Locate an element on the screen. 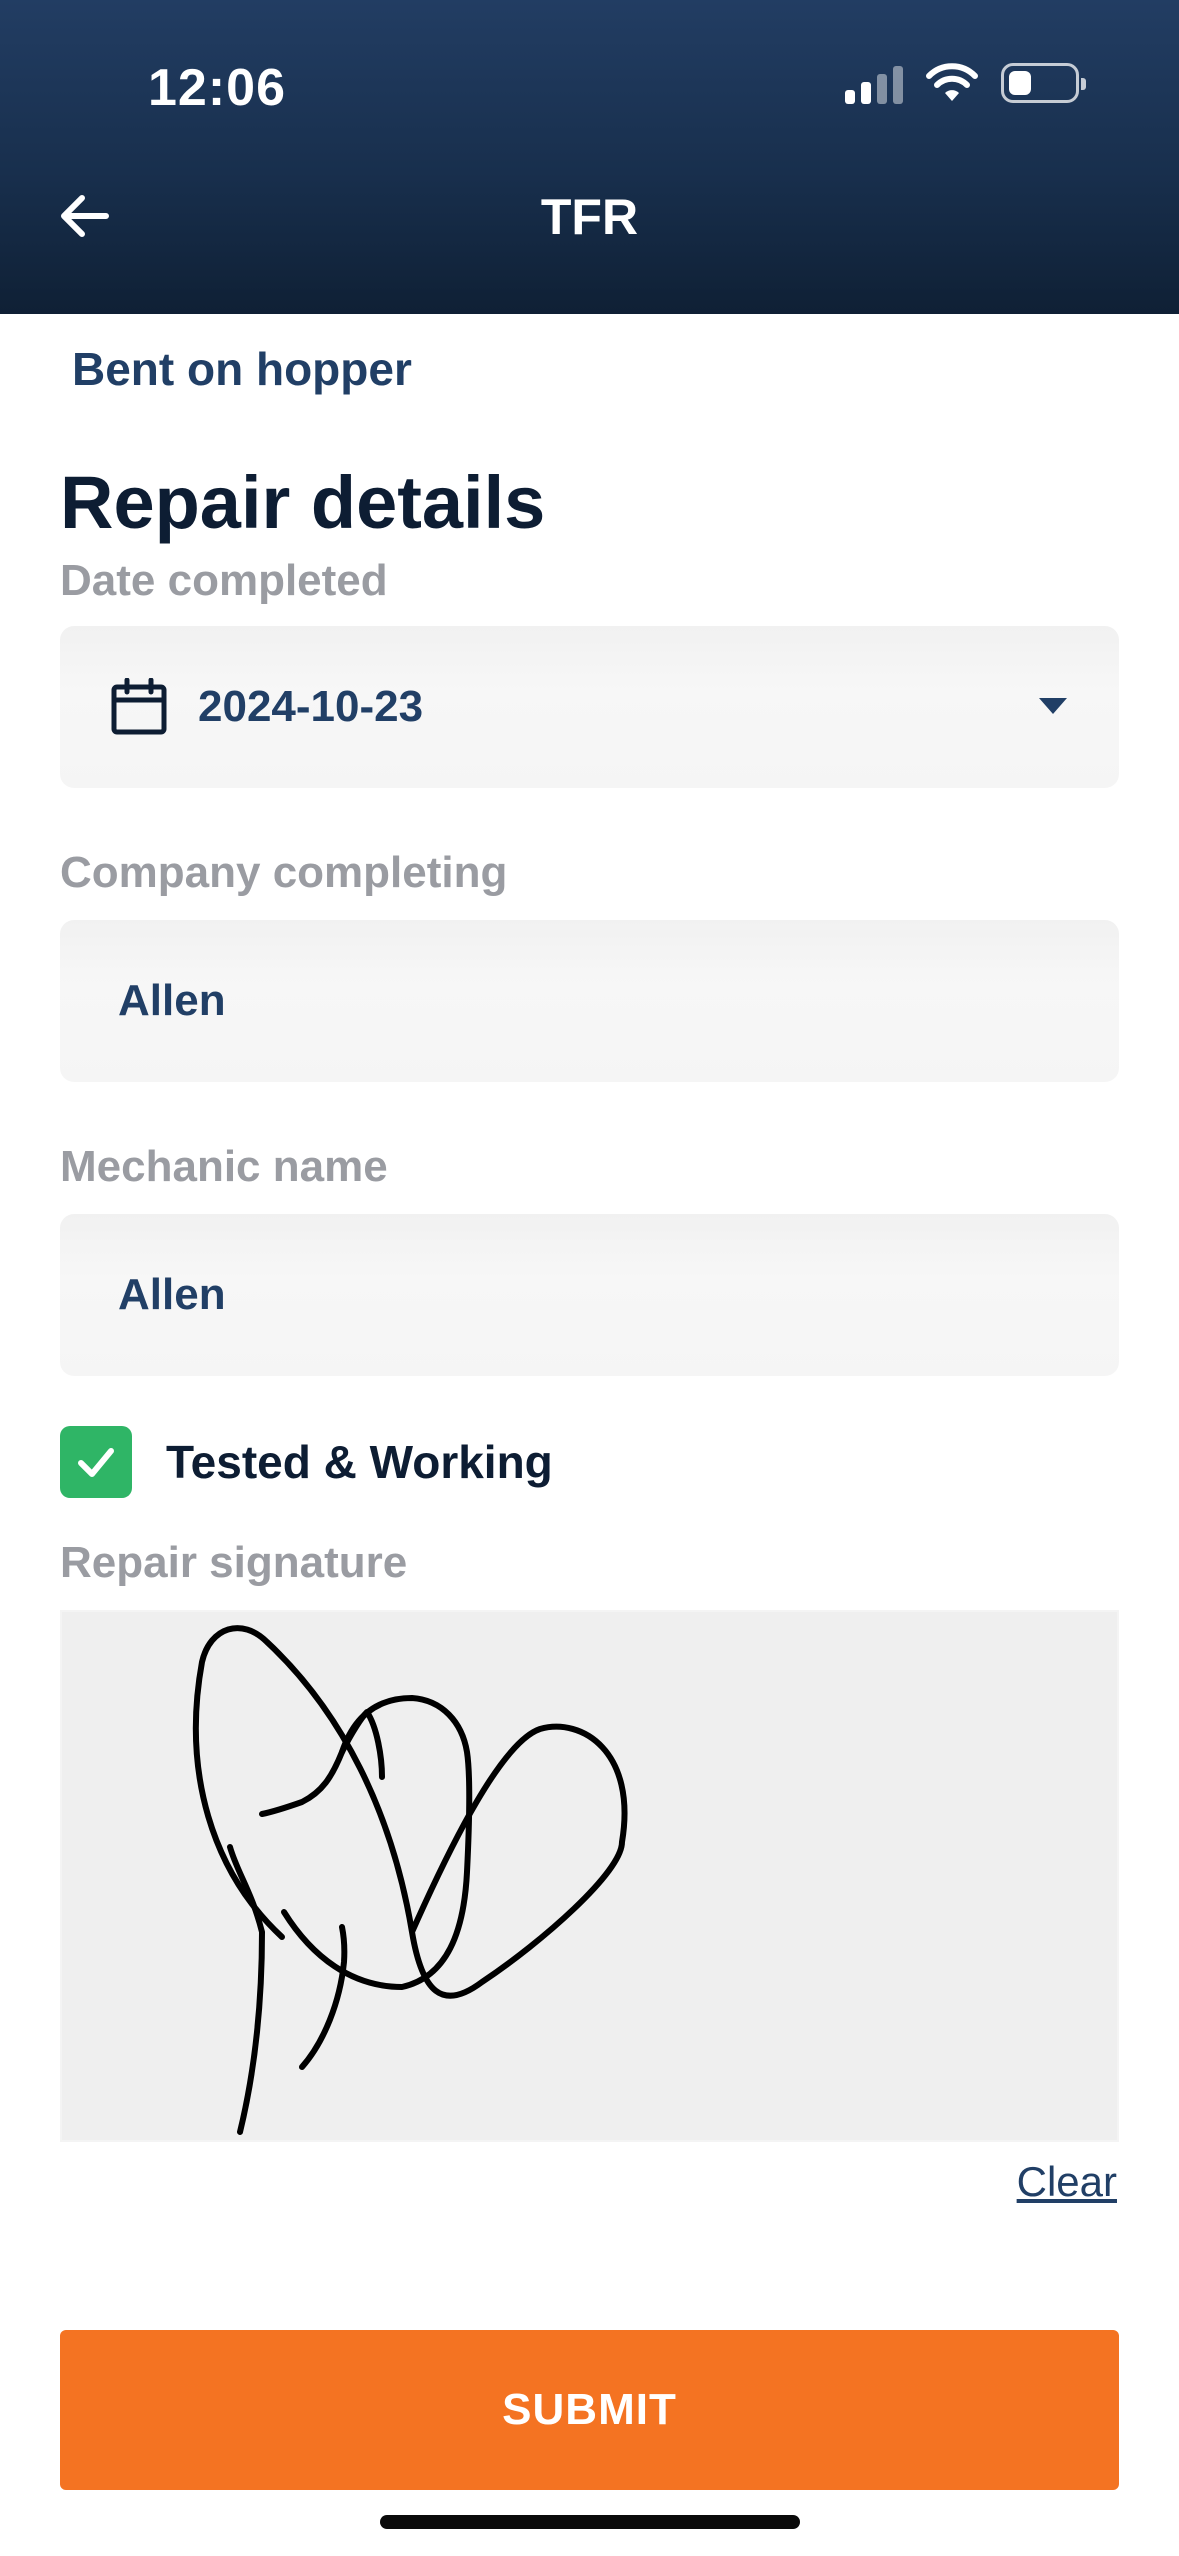 The image size is (1179, 2556). tested-working-label: Tested & Working is located at coordinates (359, 1462).